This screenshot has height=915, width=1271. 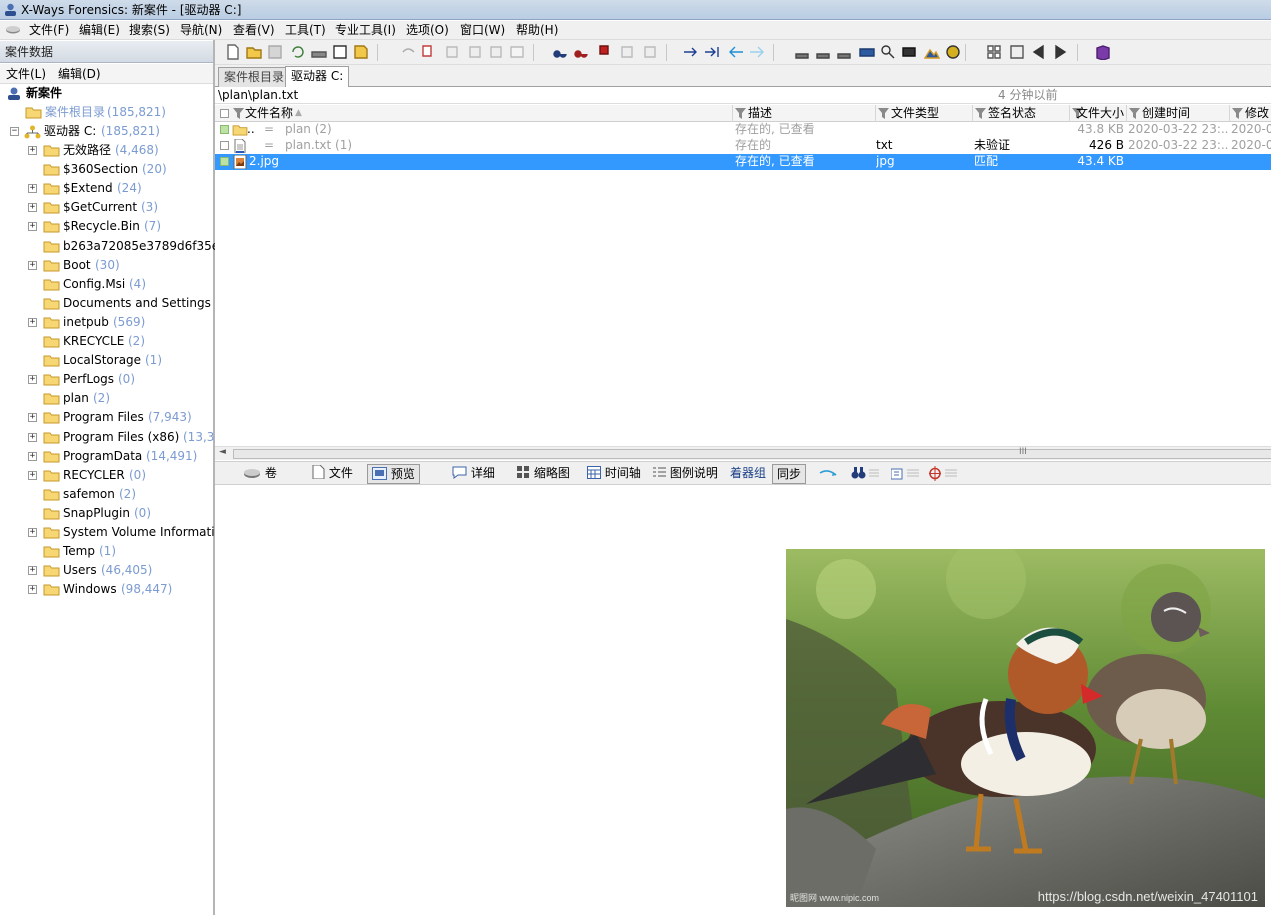 I want to click on view-volume-button: 卷, so click(x=260, y=474).